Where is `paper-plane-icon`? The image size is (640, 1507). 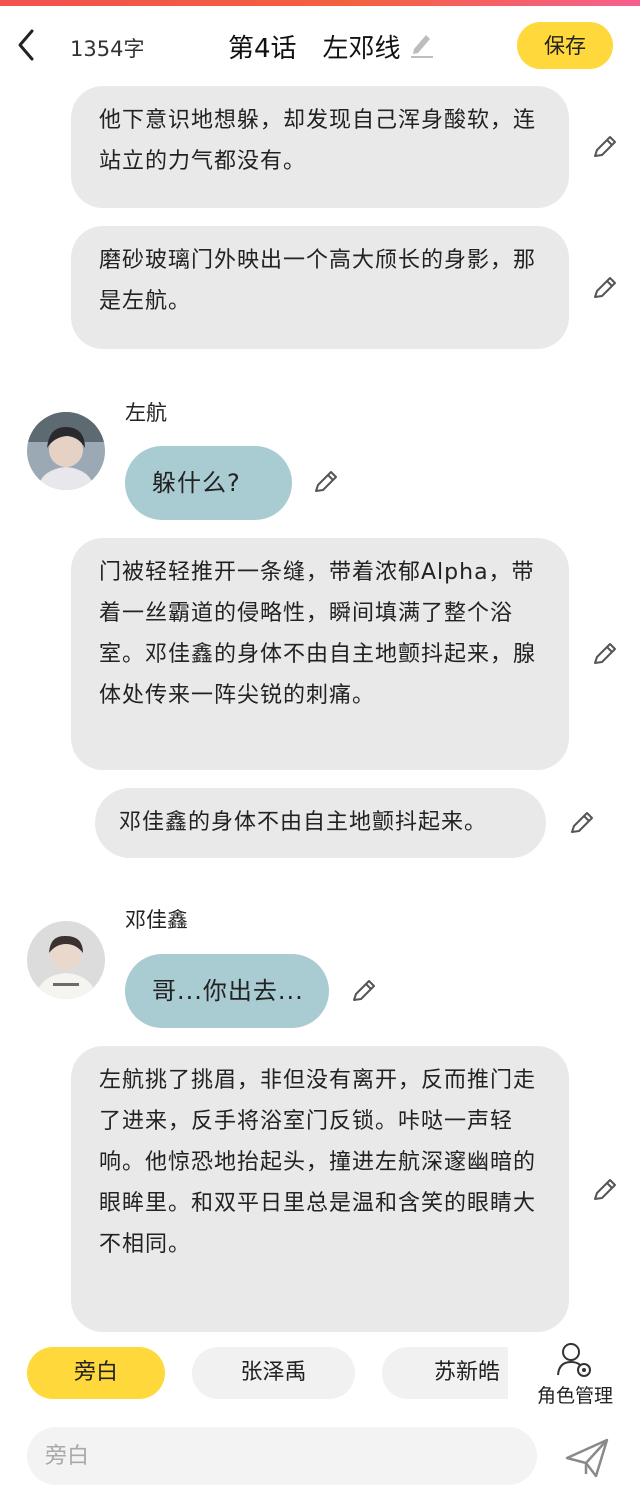 paper-plane-icon is located at coordinates (587, 1458).